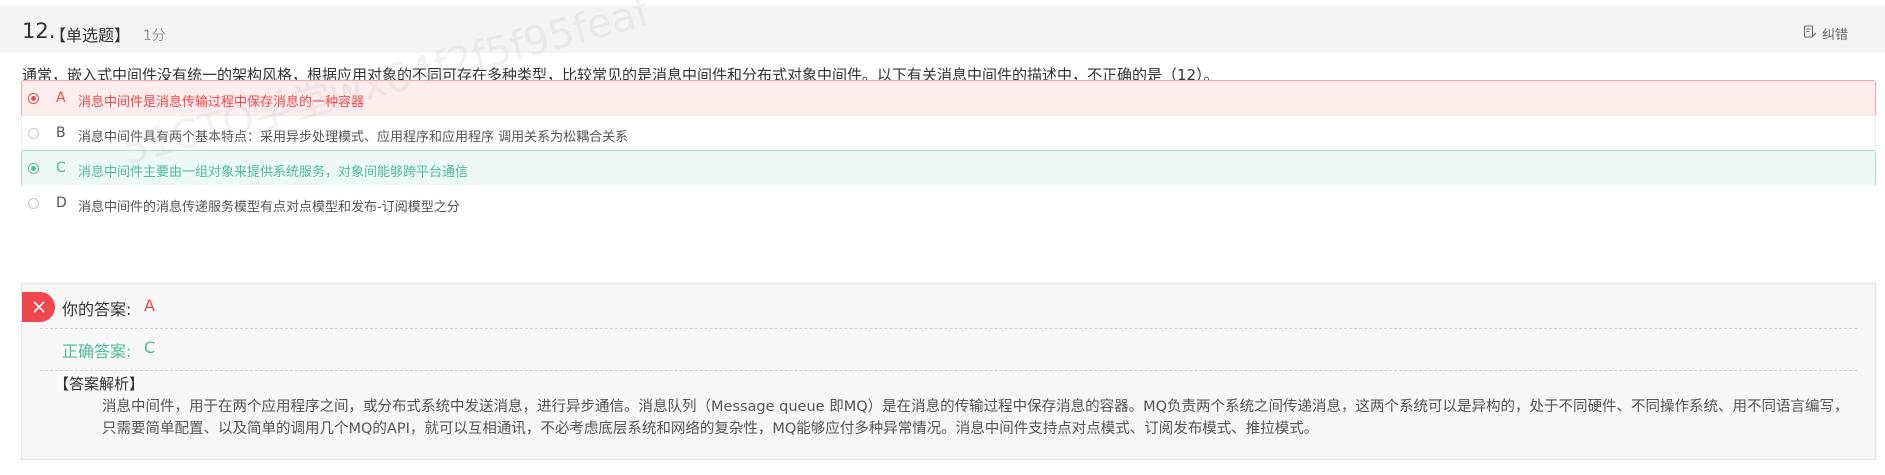 The image size is (1885, 475). What do you see at coordinates (149, 305) in the screenshot?
I see `your-answer-value: A` at bounding box center [149, 305].